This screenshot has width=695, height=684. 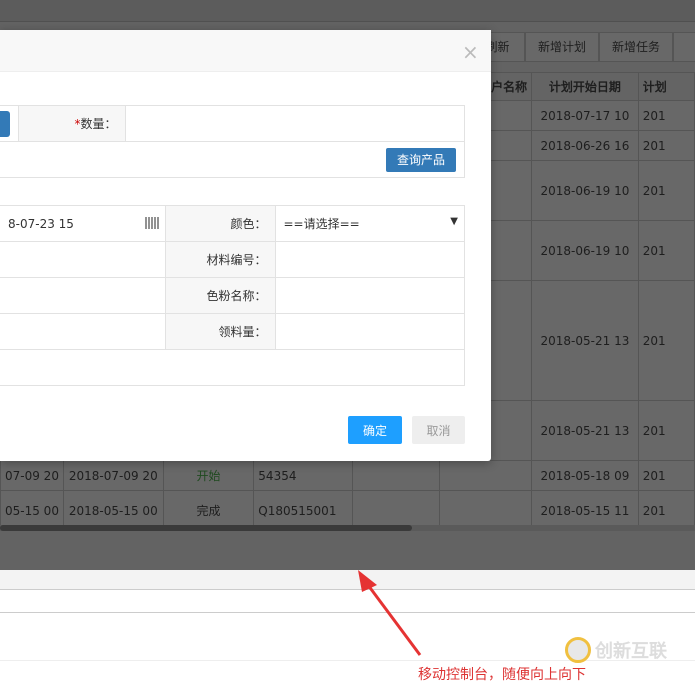 I want to click on date-value: 8-07-23 15, so click(x=41, y=223).